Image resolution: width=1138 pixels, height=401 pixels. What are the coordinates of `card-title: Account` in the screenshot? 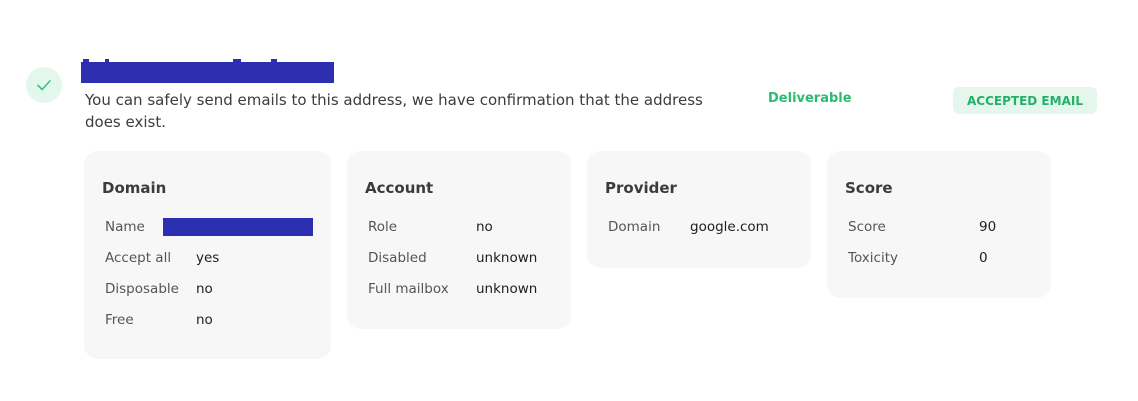 It's located at (399, 188).